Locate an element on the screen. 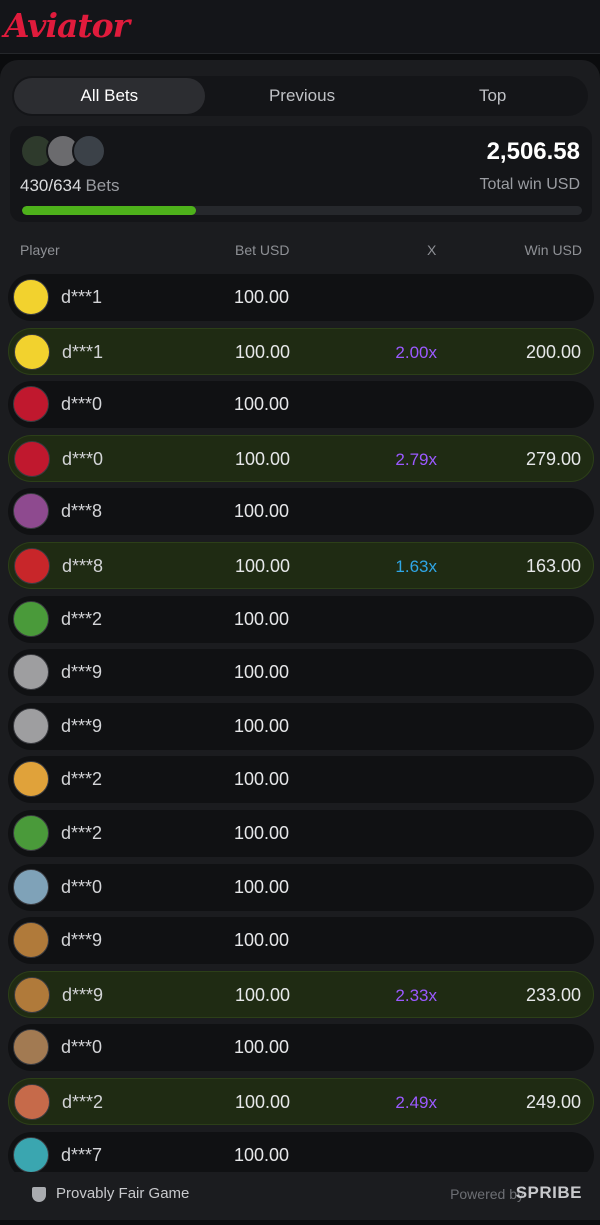 This screenshot has height=1225, width=600. bets-progress-fill is located at coordinates (109, 210).